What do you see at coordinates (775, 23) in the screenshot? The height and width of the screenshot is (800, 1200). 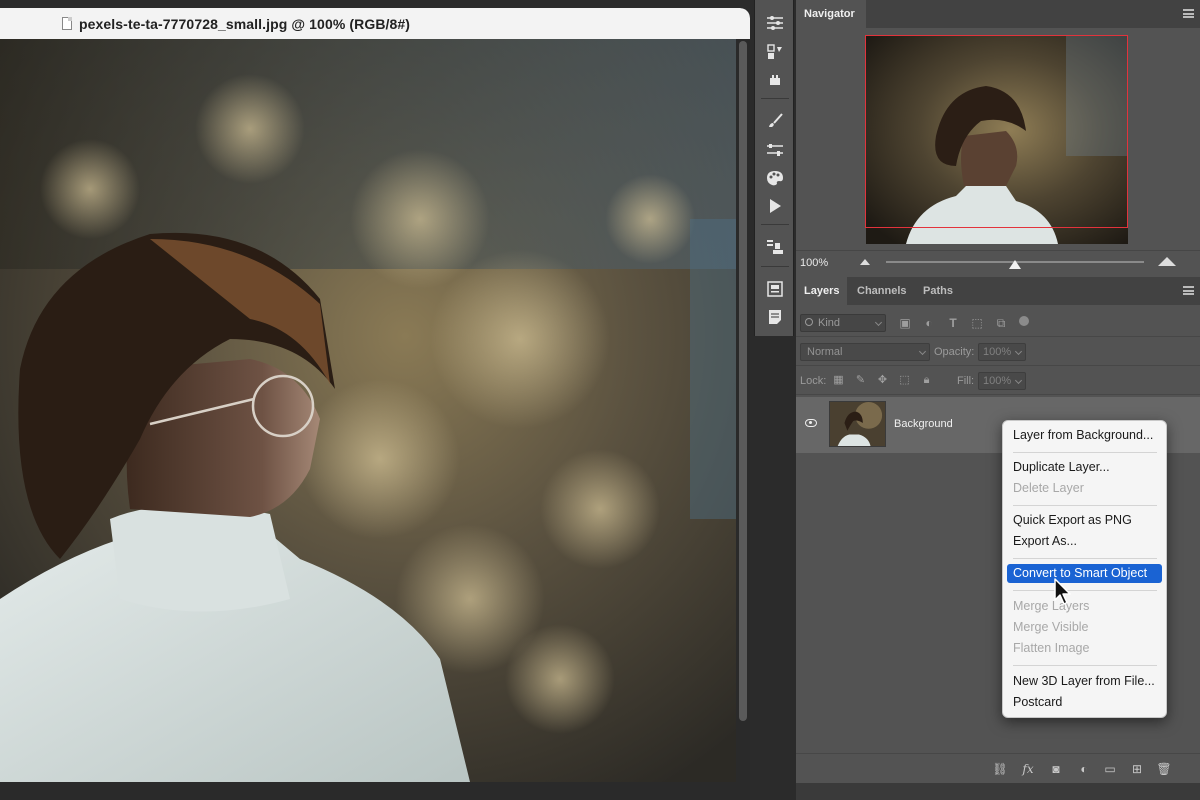 I see `sliders-icon` at bounding box center [775, 23].